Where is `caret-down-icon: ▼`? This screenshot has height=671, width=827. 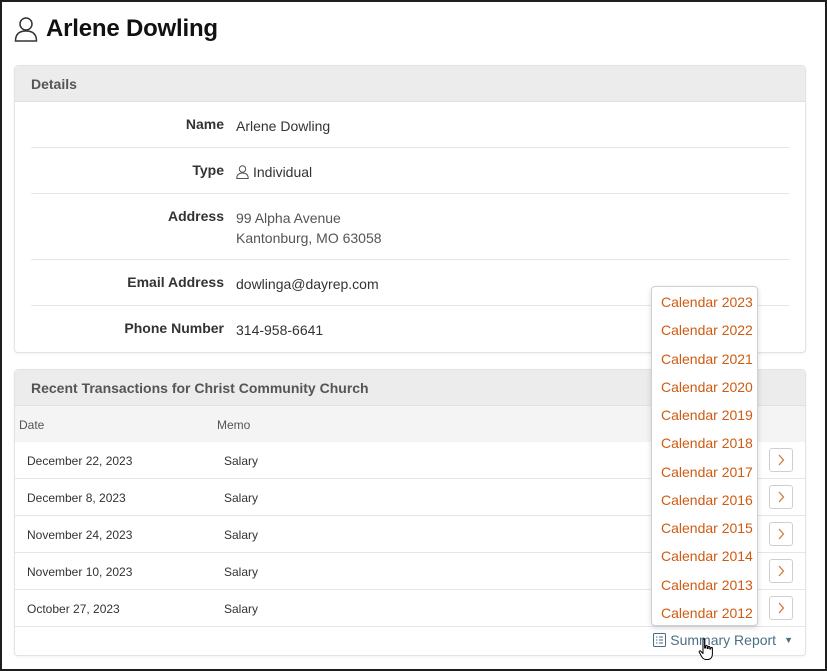 caret-down-icon: ▼ is located at coordinates (788, 640).